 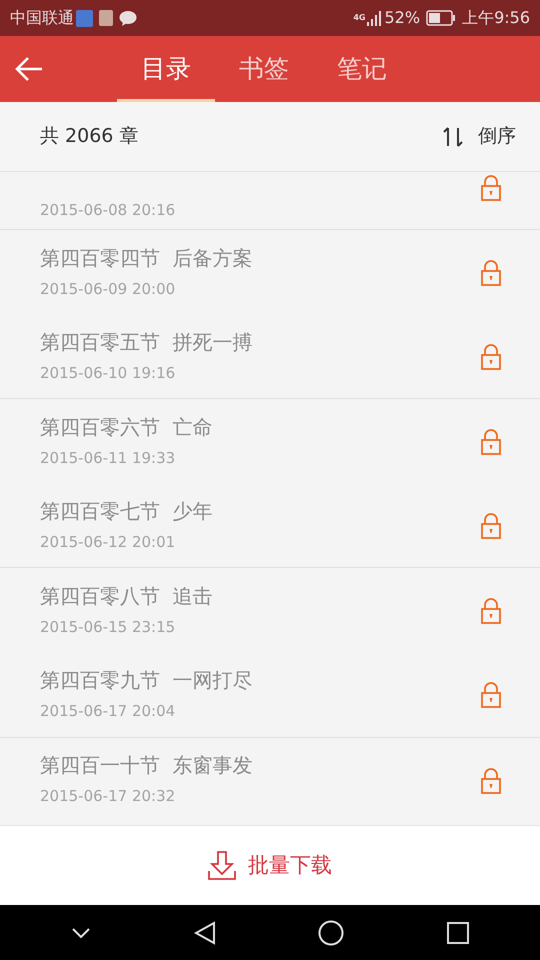 I want to click on download-icon, so click(x=222, y=865).